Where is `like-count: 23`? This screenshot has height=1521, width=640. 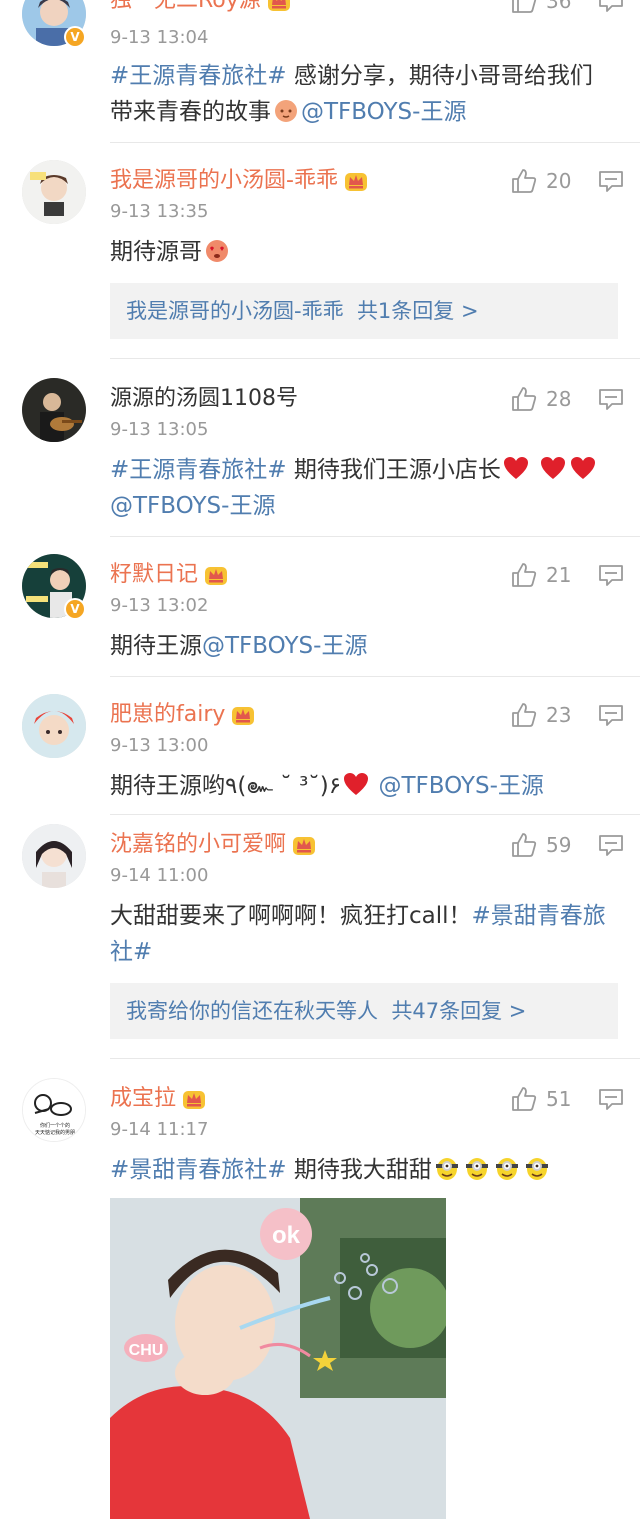
like-count: 23 is located at coordinates (559, 715).